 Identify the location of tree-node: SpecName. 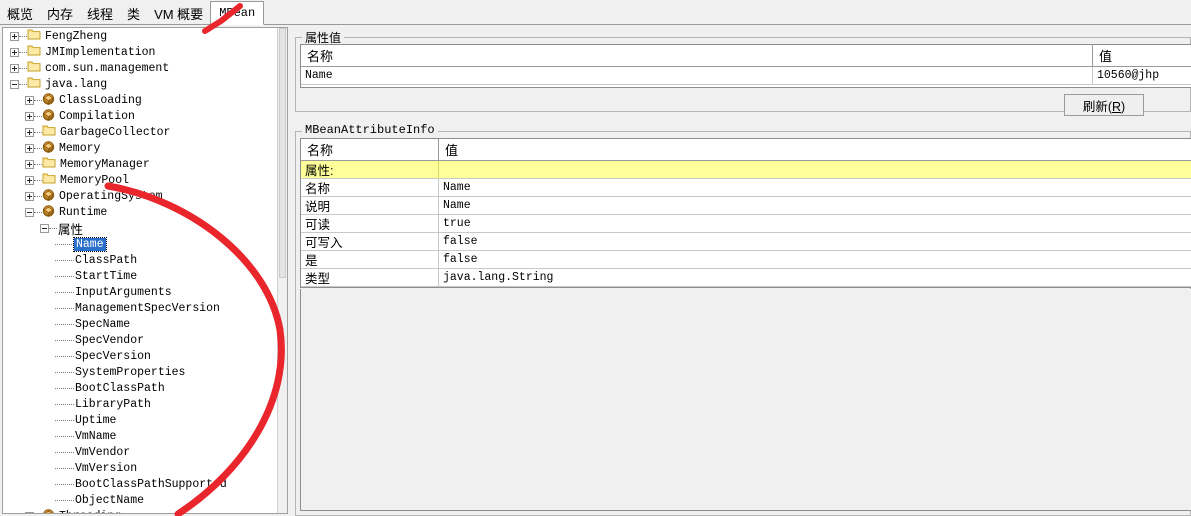
(140, 324).